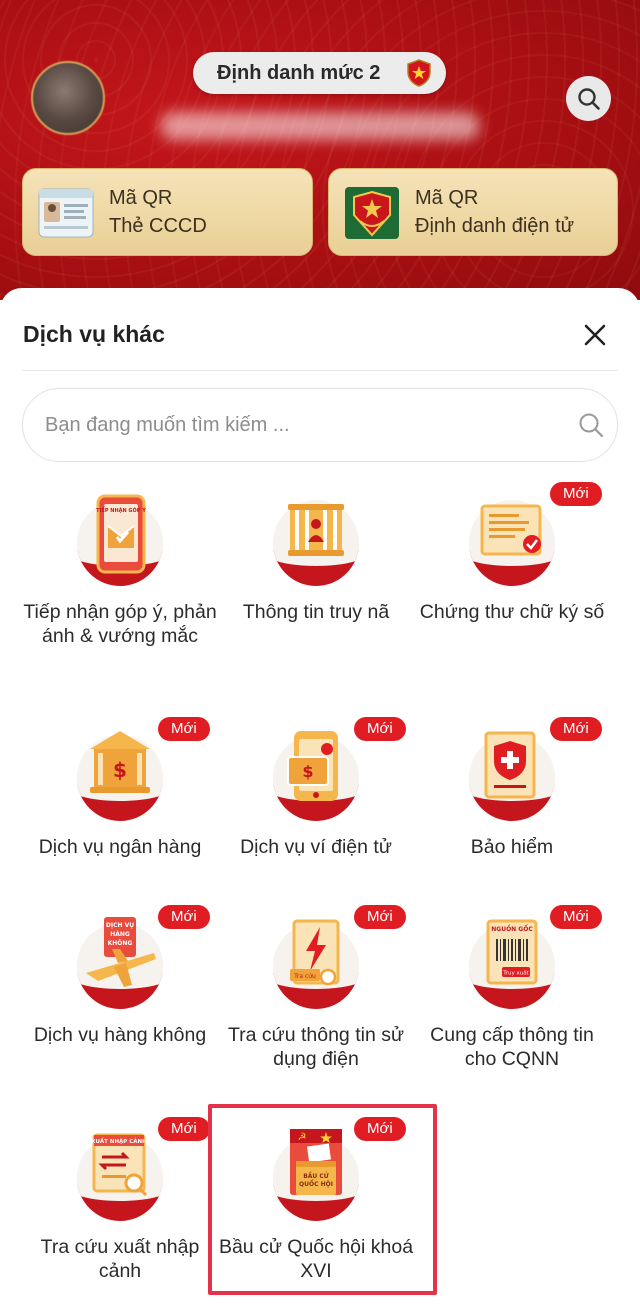 The height and width of the screenshot is (1315, 640). What do you see at coordinates (495, 226) in the screenshot?
I see `qr-eid-line2: Định danh điện tử` at bounding box center [495, 226].